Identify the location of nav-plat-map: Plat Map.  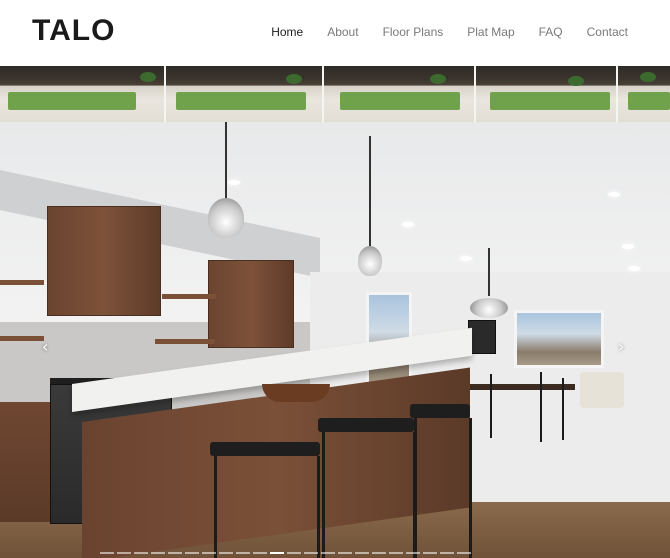
(490, 32).